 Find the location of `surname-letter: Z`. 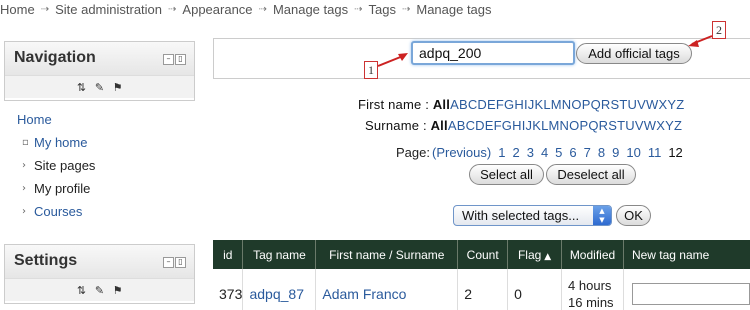

surname-letter: Z is located at coordinates (678, 125).